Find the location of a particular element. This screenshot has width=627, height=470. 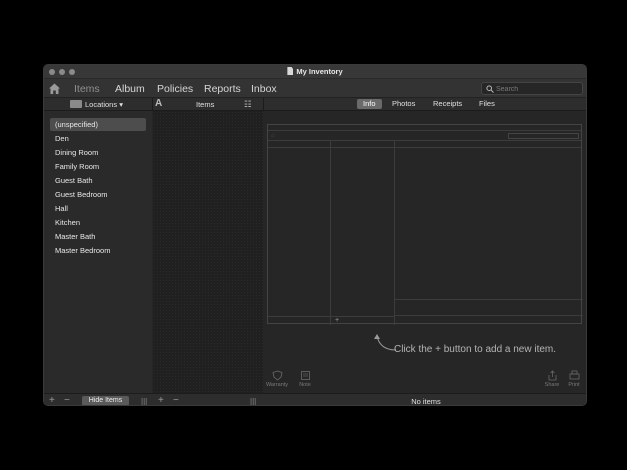

view-toggle-icon: ☷ is located at coordinates (248, 104).